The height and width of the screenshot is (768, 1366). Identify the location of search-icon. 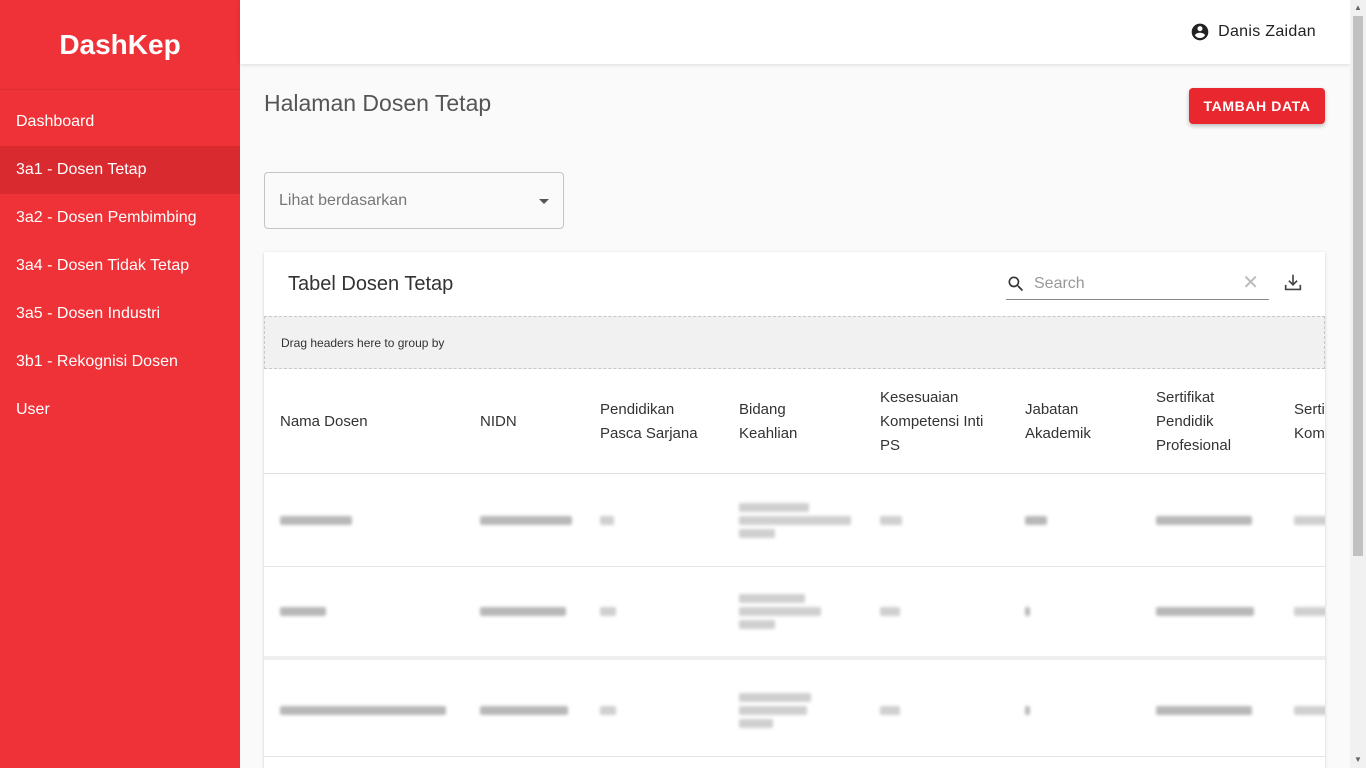
(1016, 283).